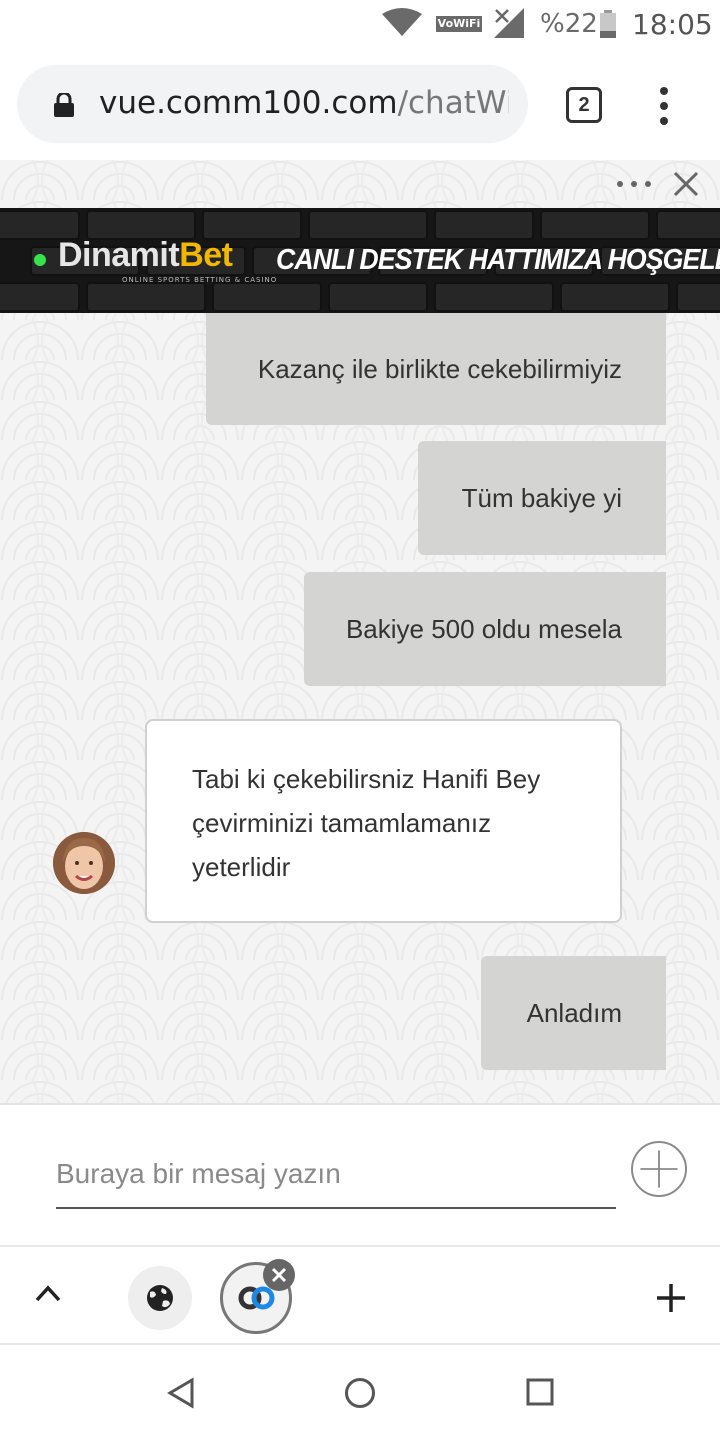 This screenshot has width=720, height=1440. I want to click on agent-avatar, so click(84, 863).